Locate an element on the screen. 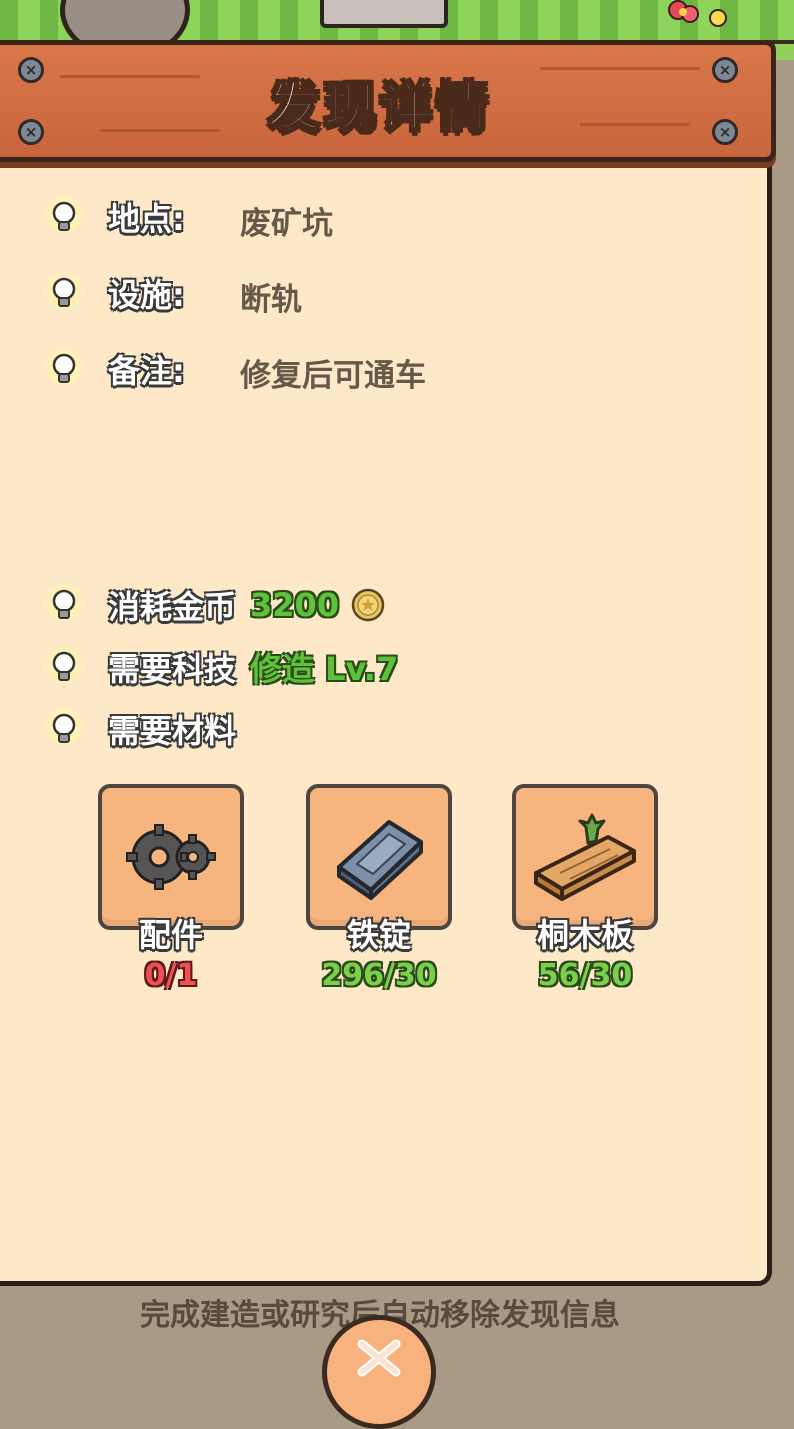 The width and height of the screenshot is (794, 1429). title-banner: × × × × 发现详情 is located at coordinates (388, 101).